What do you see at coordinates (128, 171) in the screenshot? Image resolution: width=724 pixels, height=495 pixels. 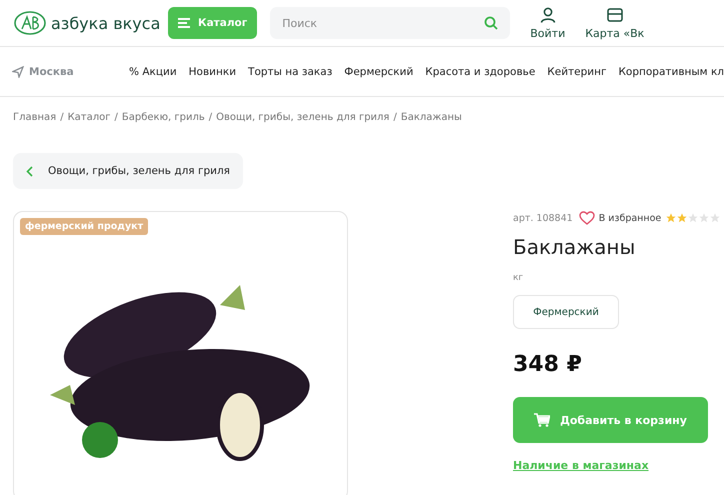 I see `back-button: Овощи, грибы, зелень для гриля` at bounding box center [128, 171].